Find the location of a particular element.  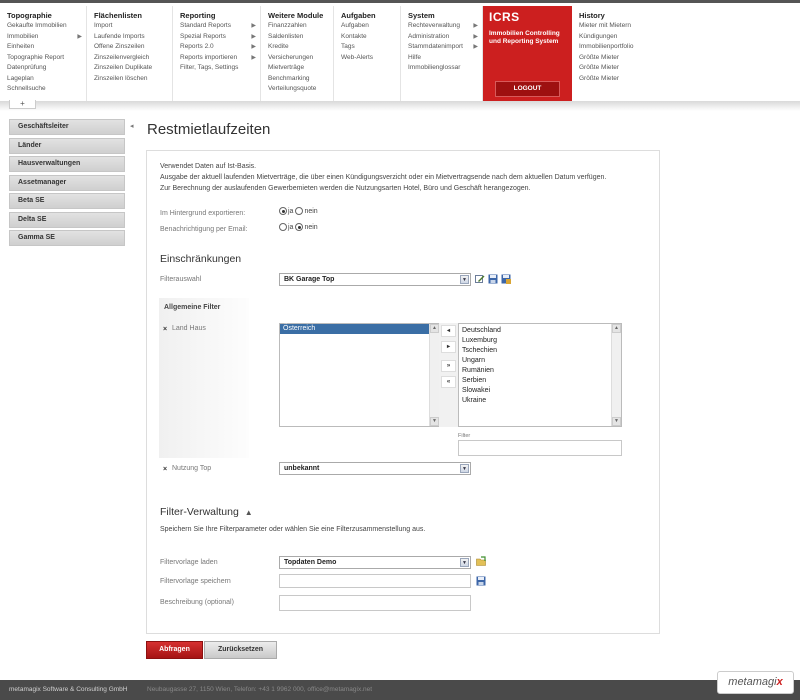

menu-item: Benchmarking is located at coordinates (300, 79).